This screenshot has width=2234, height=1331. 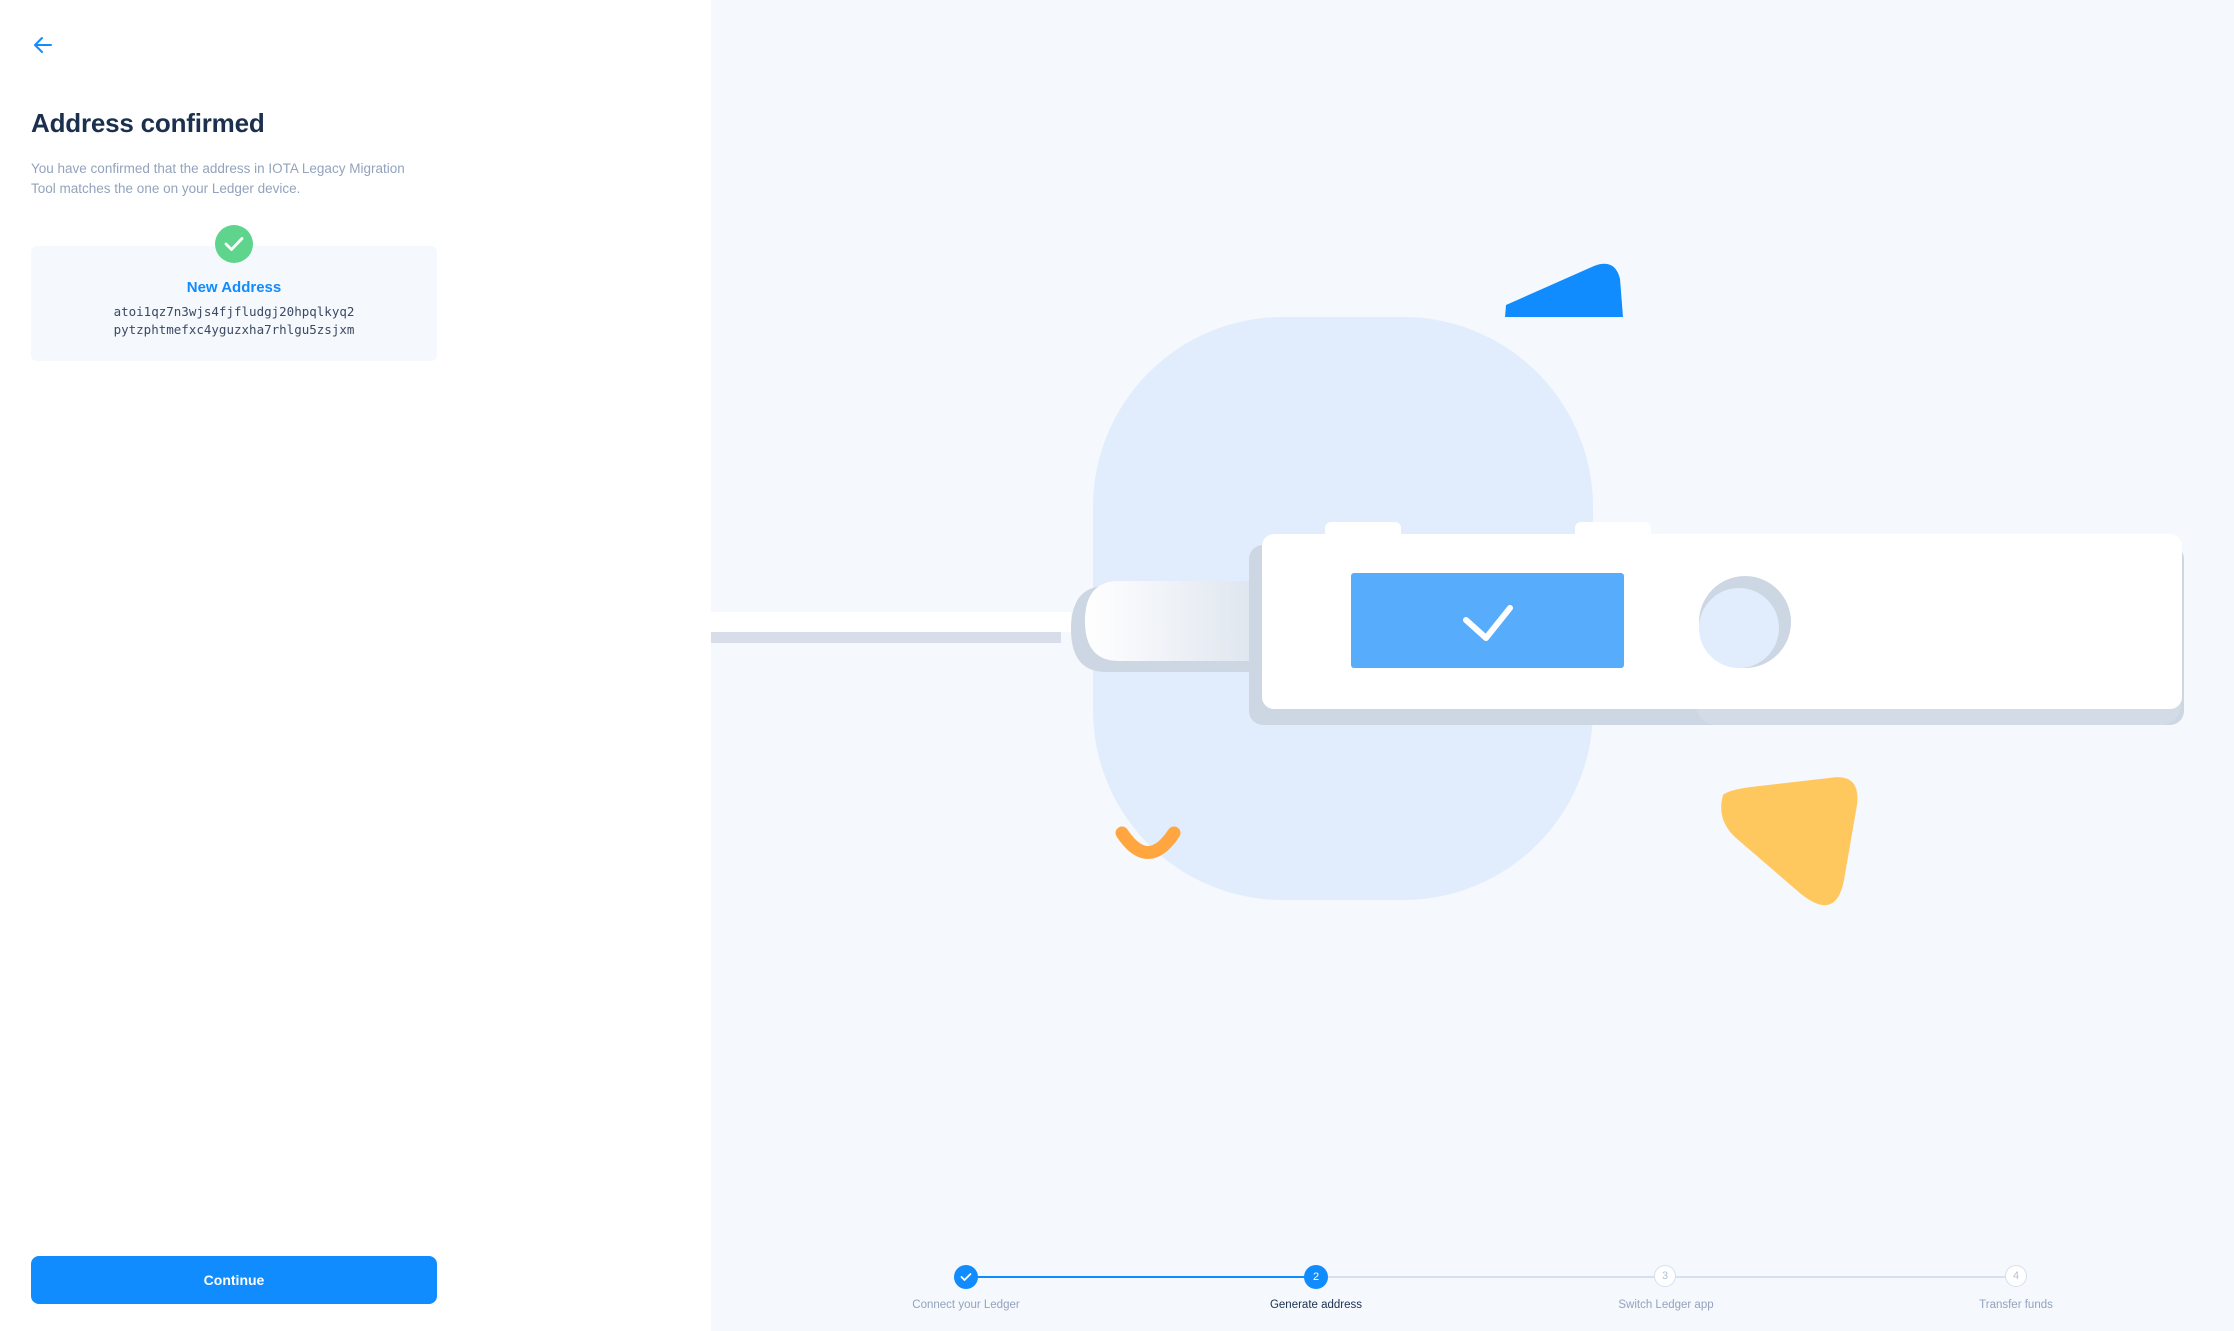 What do you see at coordinates (1666, 1305) in the screenshot?
I see `step-3-label: Switch Ledger app` at bounding box center [1666, 1305].